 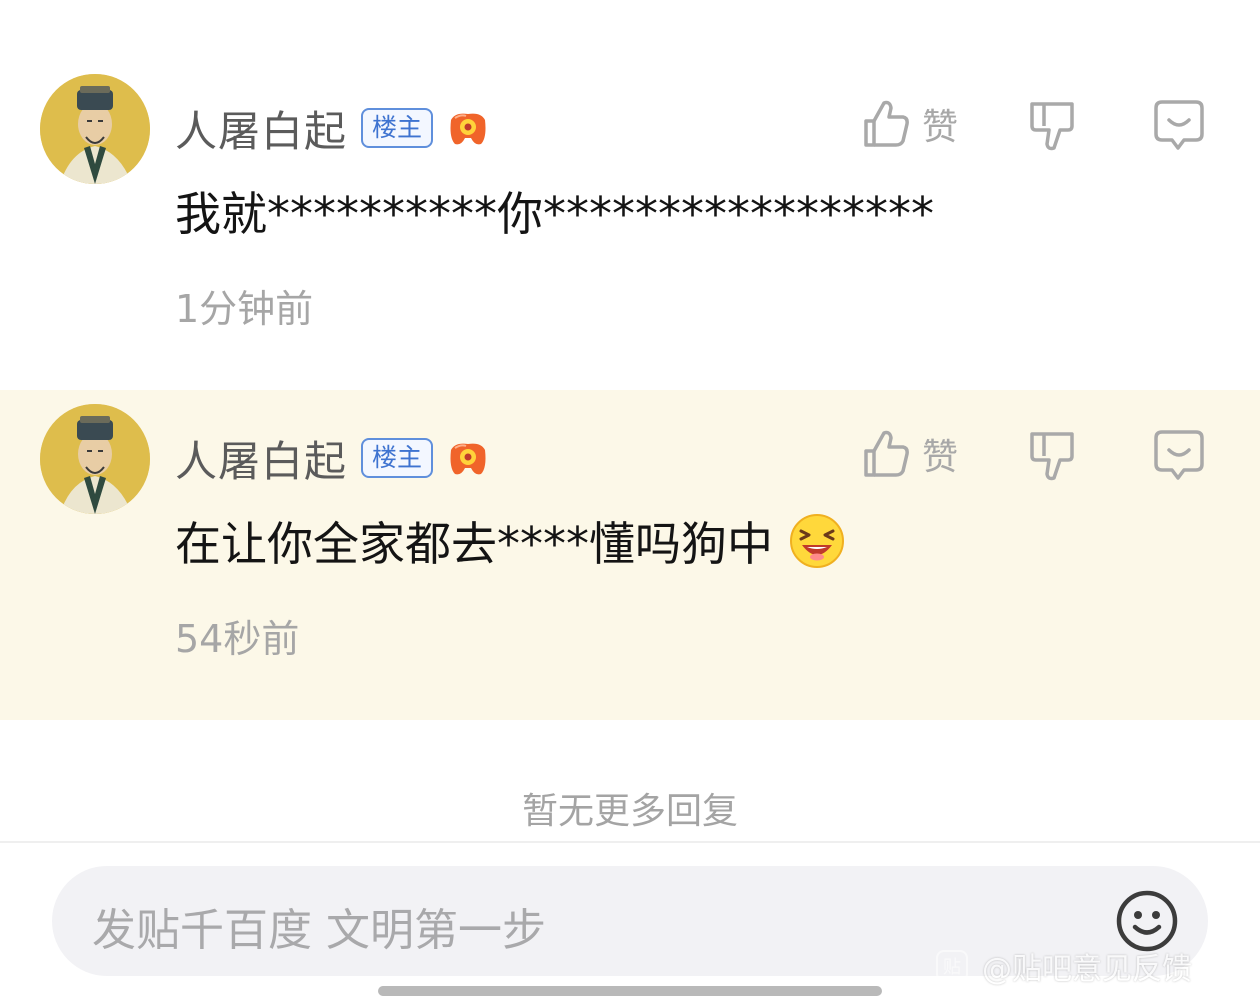 What do you see at coordinates (1087, 969) in the screenshot?
I see `watermark-text: @贴吧意见反馈` at bounding box center [1087, 969].